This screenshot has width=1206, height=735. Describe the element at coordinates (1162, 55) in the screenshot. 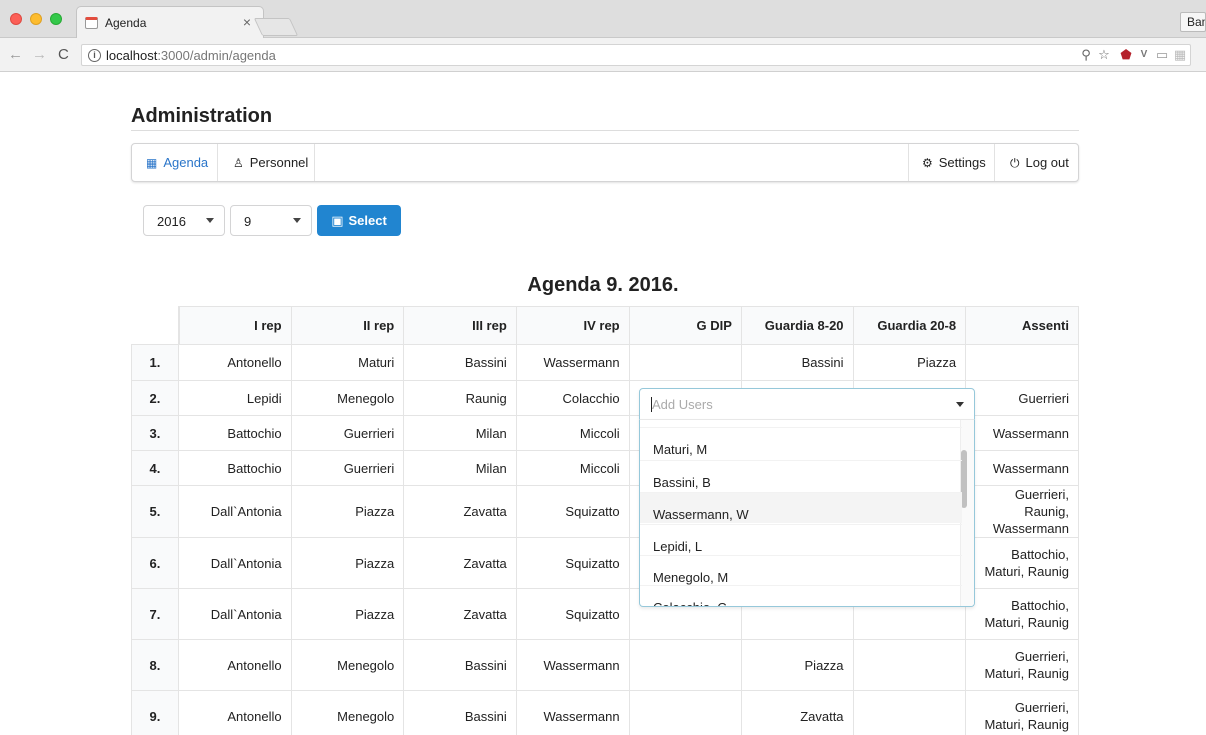

I see `extension-icon: ▭` at that location.